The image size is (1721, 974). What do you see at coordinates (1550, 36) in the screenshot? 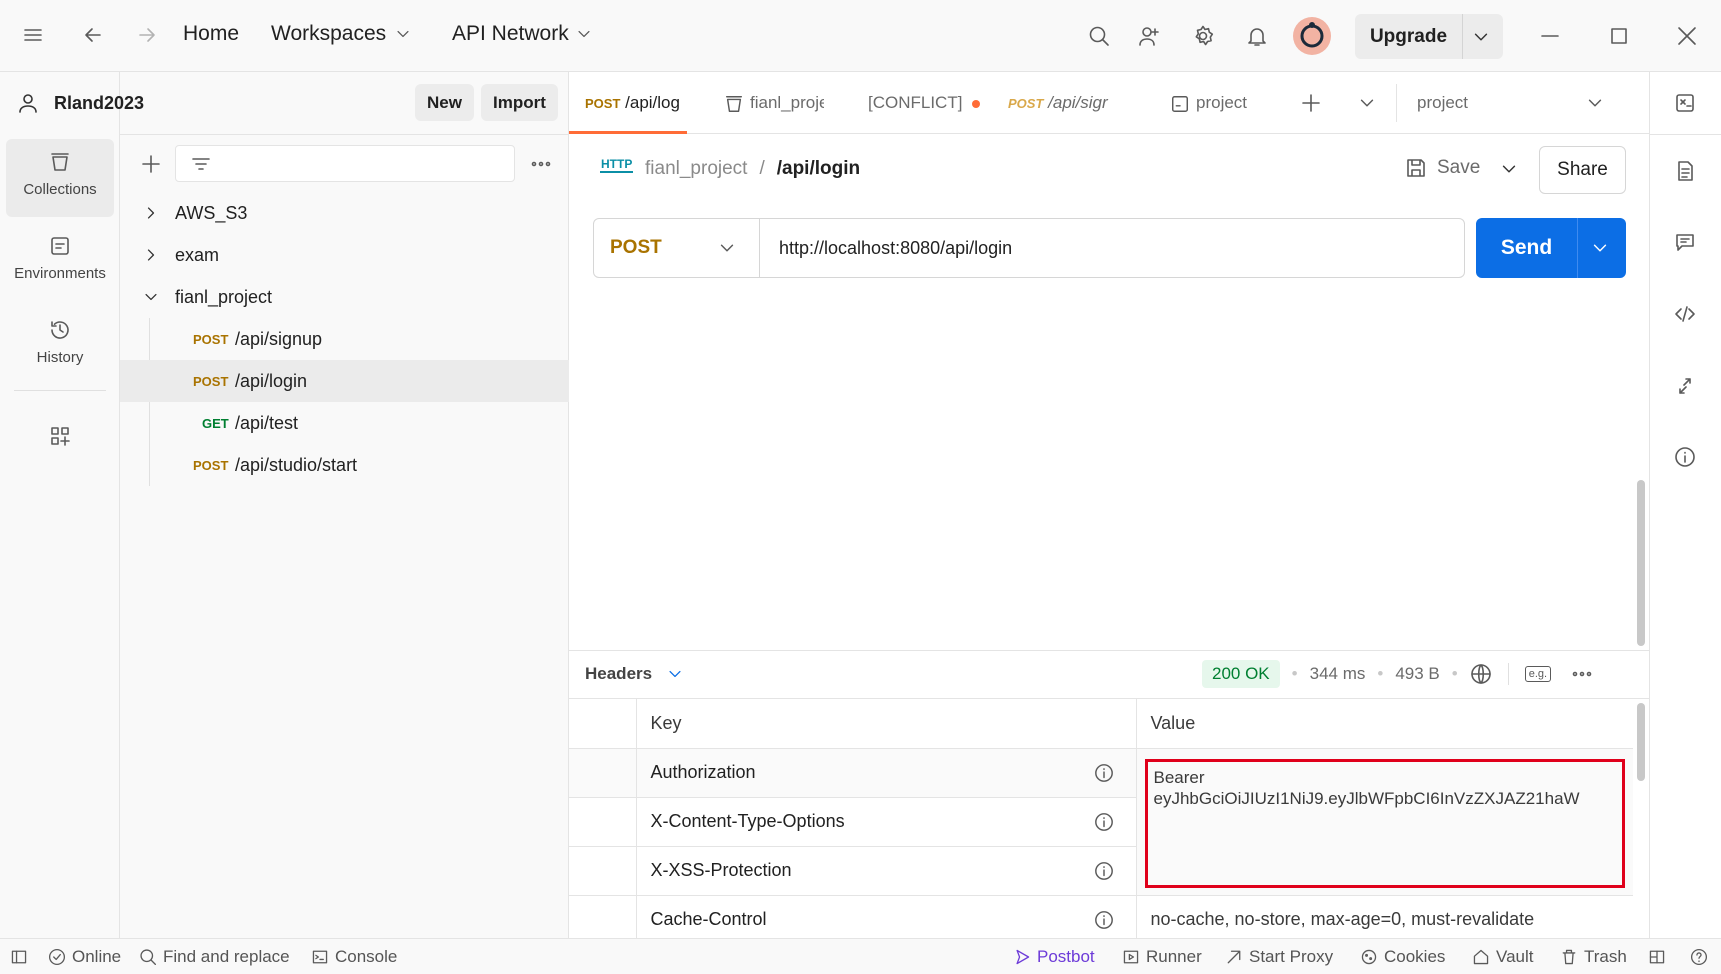
I see `minimize-window-icon` at bounding box center [1550, 36].